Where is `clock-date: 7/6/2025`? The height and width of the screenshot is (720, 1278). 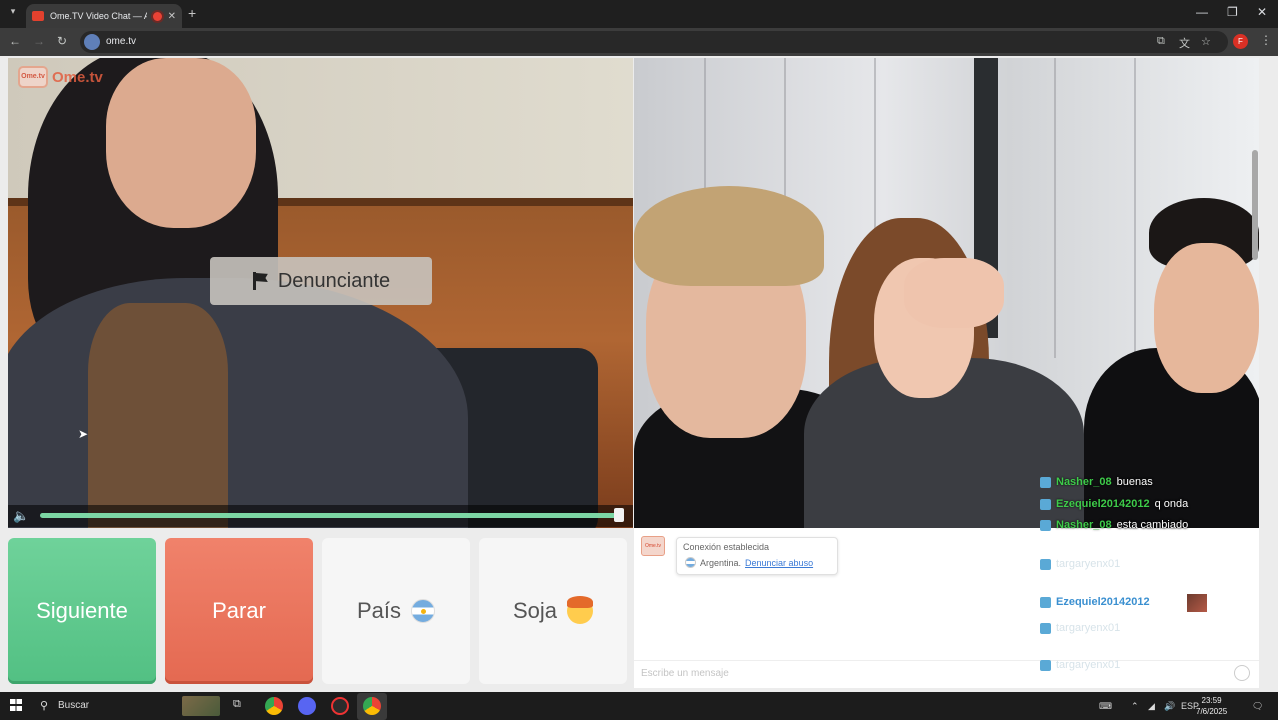 clock-date: 7/6/2025 is located at coordinates (1212, 711).